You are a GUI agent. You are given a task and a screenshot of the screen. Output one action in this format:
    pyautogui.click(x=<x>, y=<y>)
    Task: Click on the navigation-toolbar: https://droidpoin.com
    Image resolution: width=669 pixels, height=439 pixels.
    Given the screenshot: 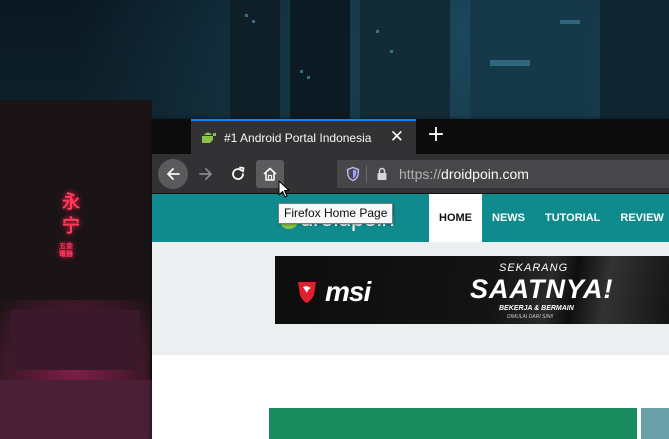 What is the action you would take?
    pyautogui.click(x=410, y=174)
    